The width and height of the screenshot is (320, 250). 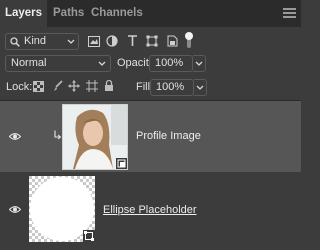 What do you see at coordinates (58, 63) in the screenshot?
I see `blend-mode-select: Normal` at bounding box center [58, 63].